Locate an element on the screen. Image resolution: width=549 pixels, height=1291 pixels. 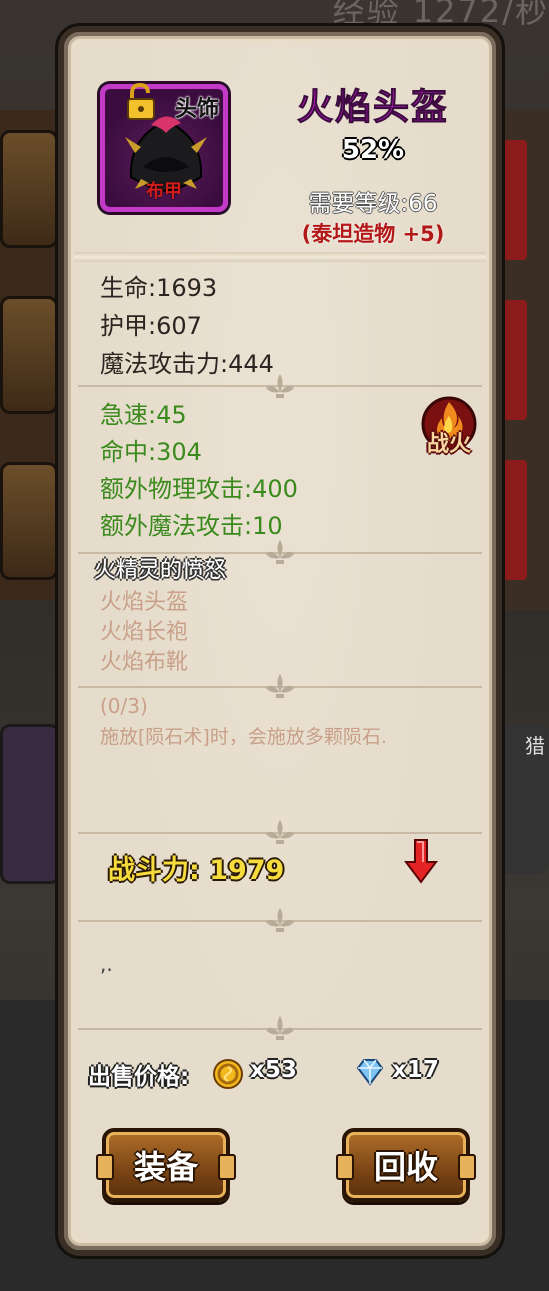
background-title-text: 经验 1272/秒 is located at coordinates (440, 15).